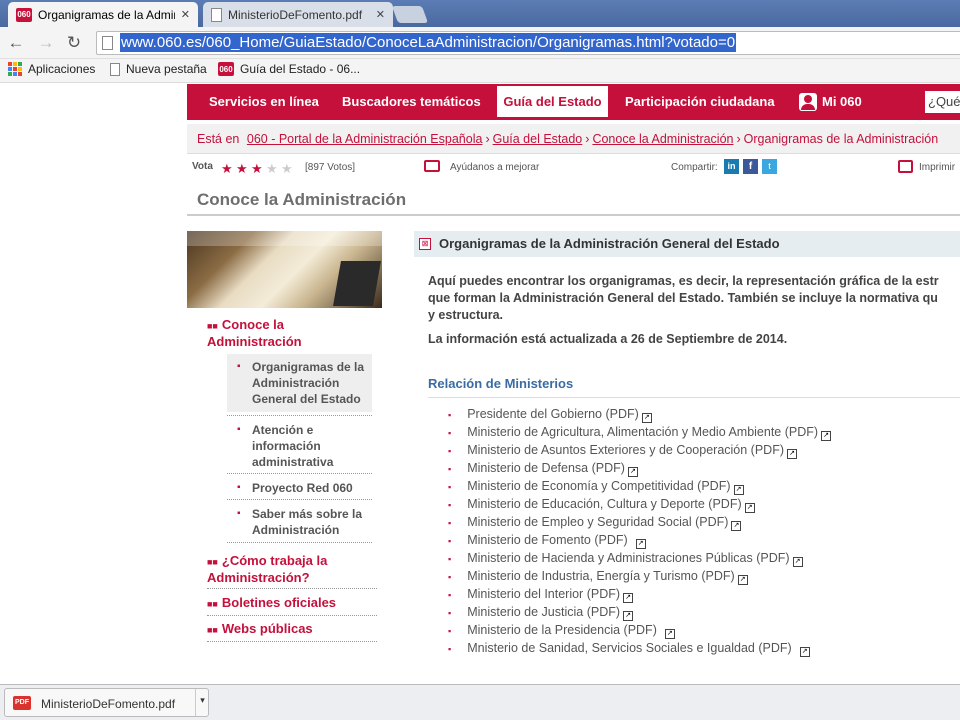  Describe the element at coordinates (411, 102) in the screenshot. I see `nav-buscadores-tematicos: Buscadores temáticos` at that location.